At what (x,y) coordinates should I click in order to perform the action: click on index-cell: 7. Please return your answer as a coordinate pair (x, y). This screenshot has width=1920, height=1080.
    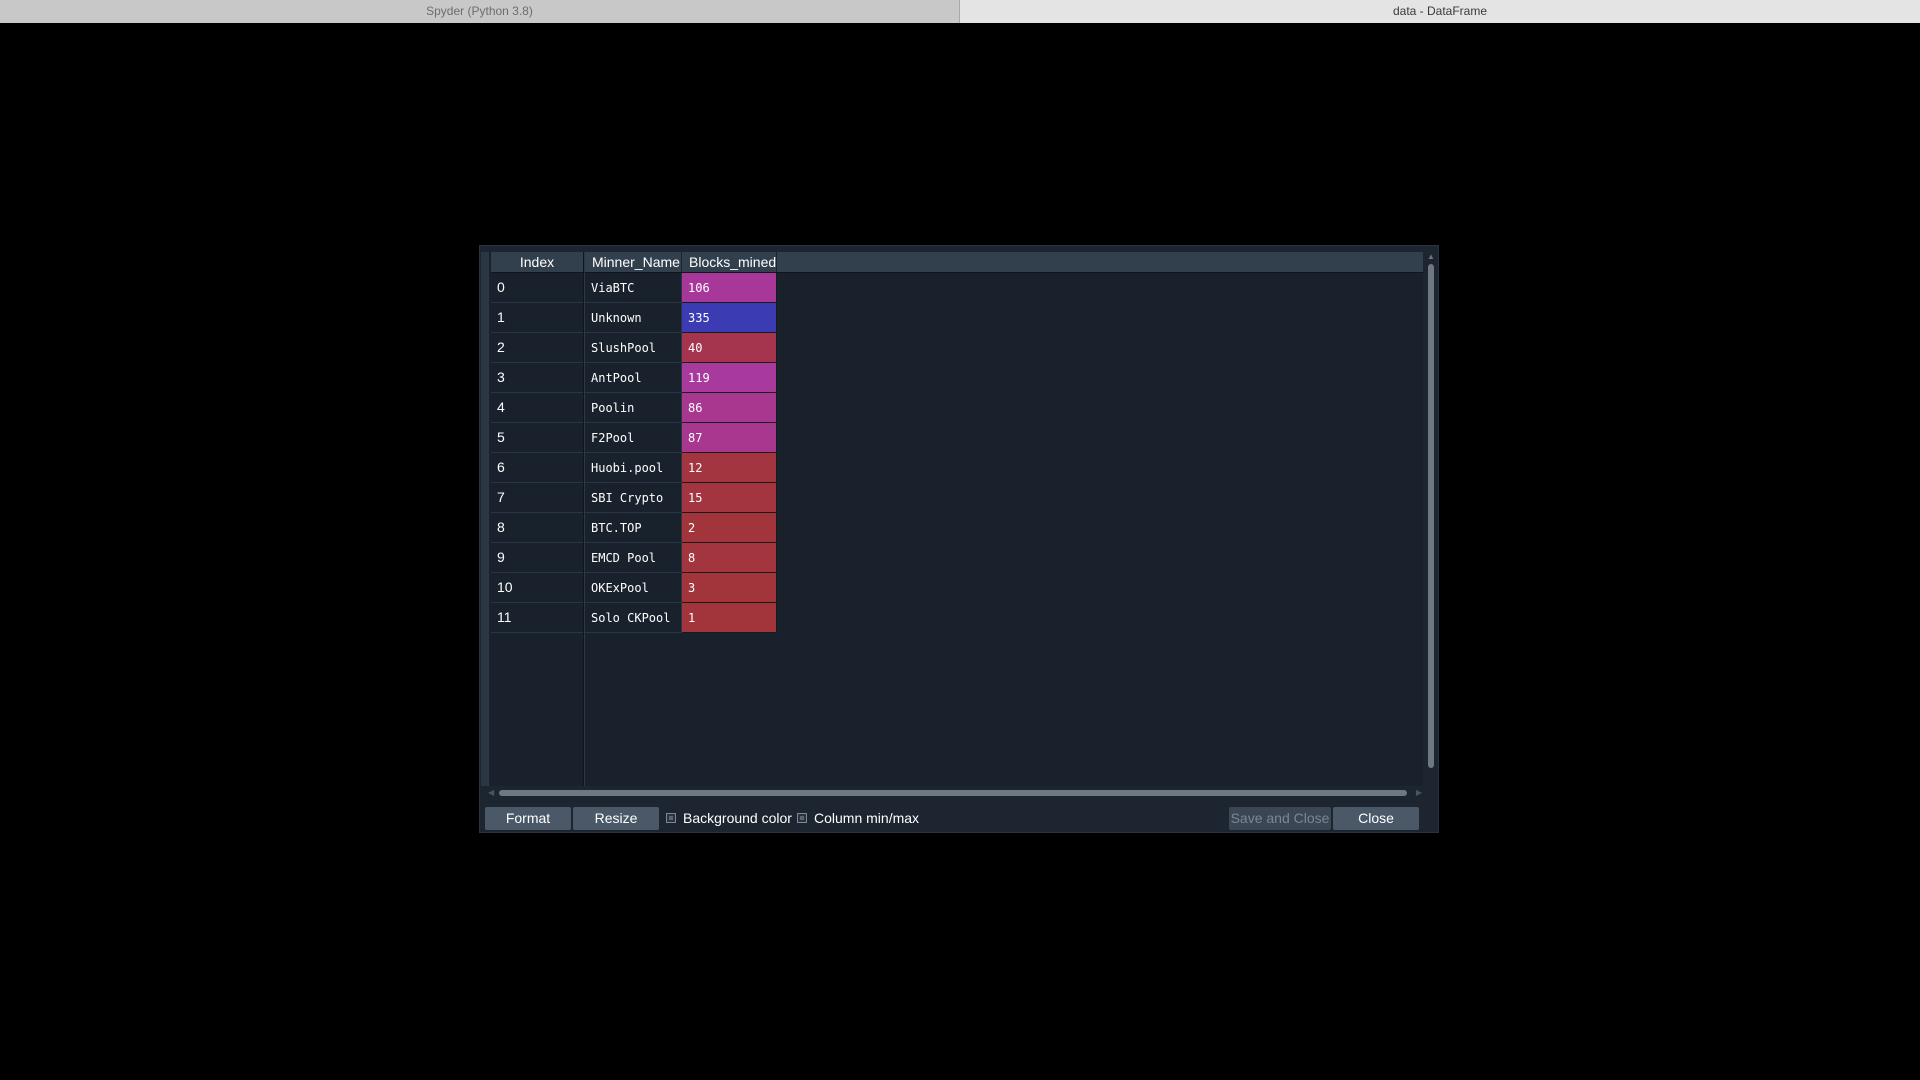
    Looking at the image, I should click on (537, 498).